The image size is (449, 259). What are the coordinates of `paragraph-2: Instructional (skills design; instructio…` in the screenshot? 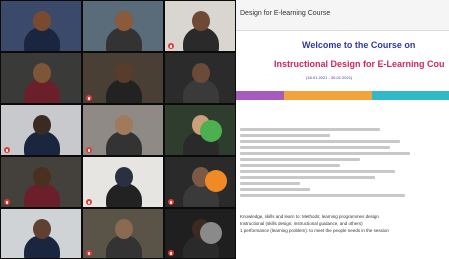 It's located at (301, 223).